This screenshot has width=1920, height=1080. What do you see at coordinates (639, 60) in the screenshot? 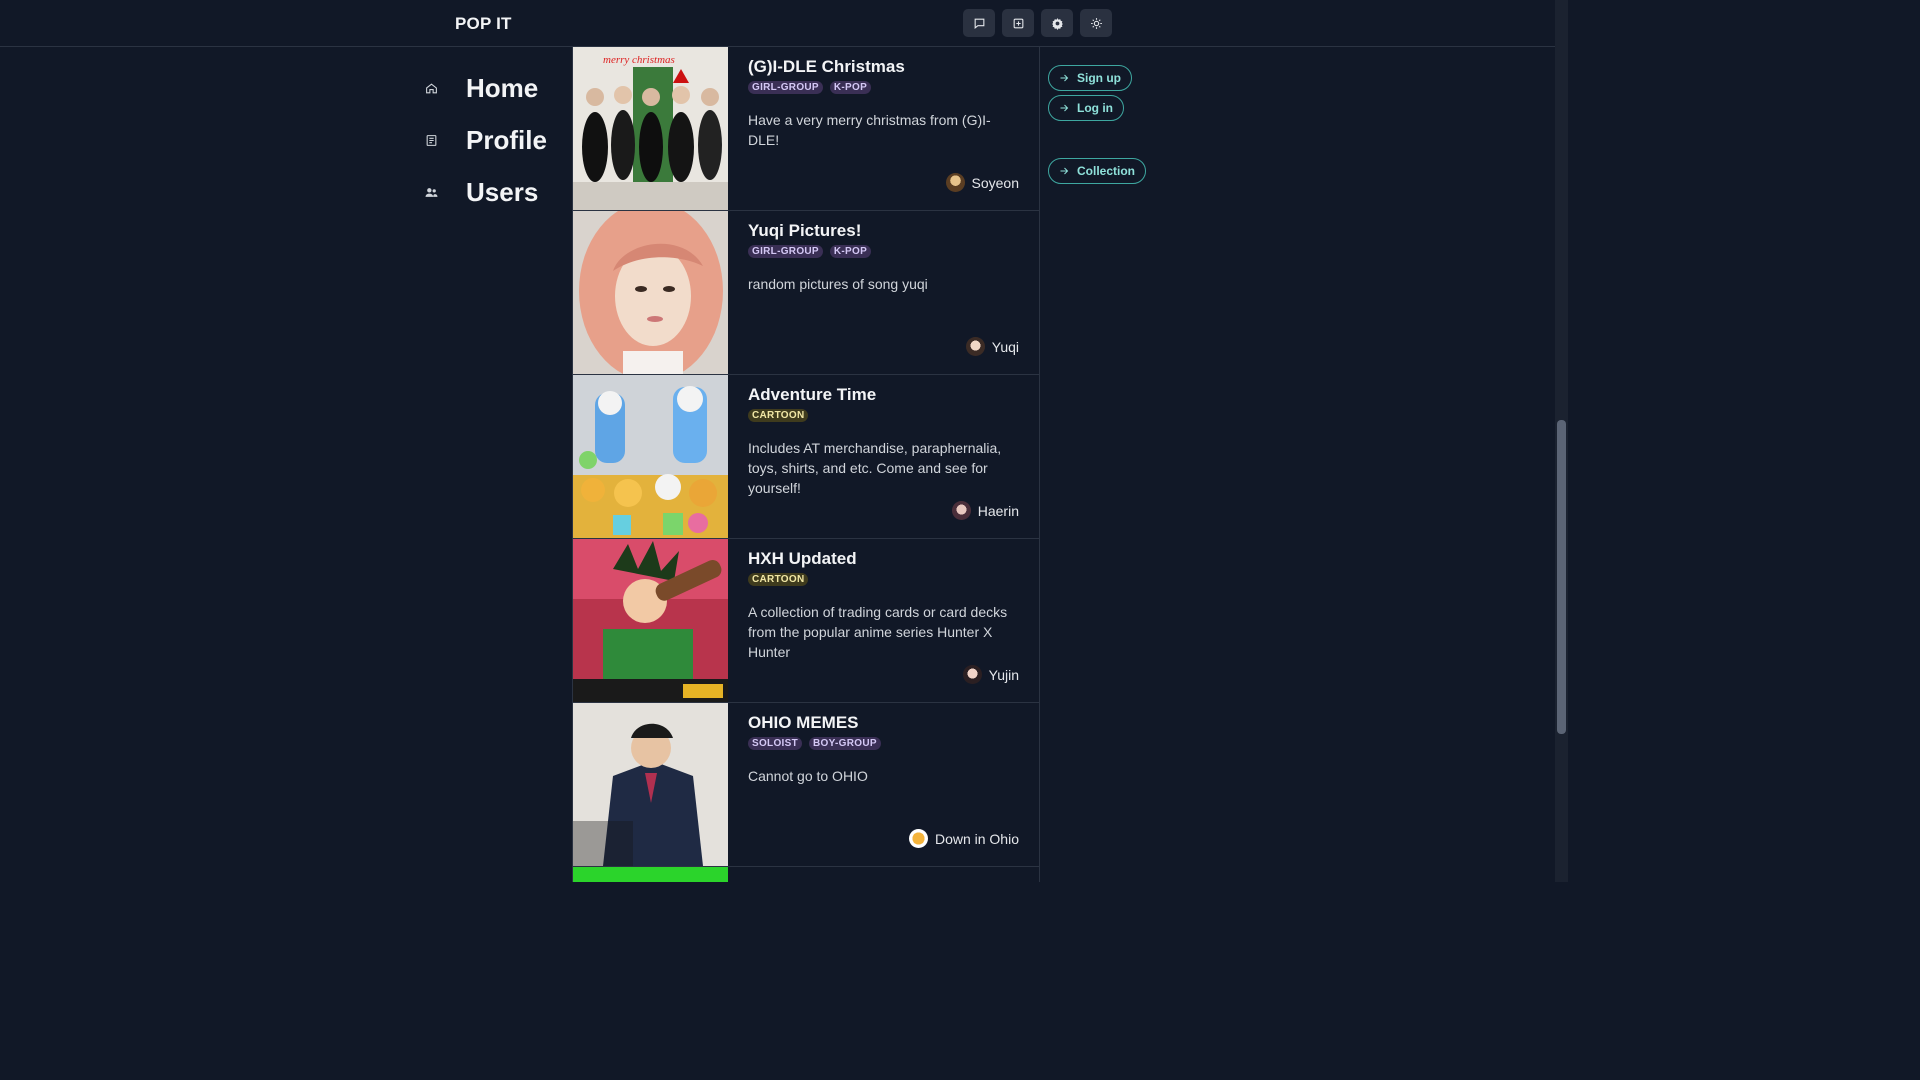
I see `svg-text: merry christmas` at bounding box center [639, 60].